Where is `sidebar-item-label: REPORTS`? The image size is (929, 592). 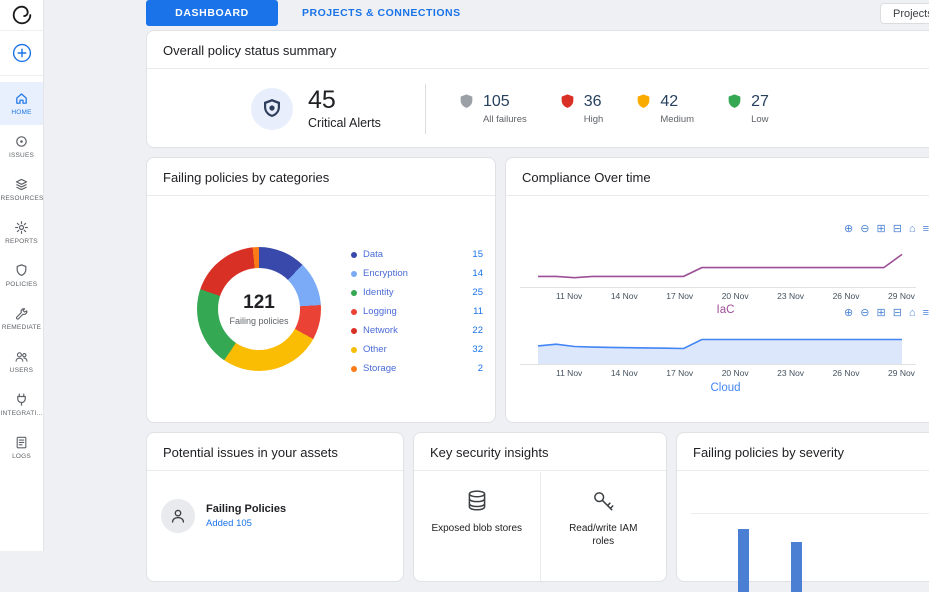 sidebar-item-label: REPORTS is located at coordinates (21, 241).